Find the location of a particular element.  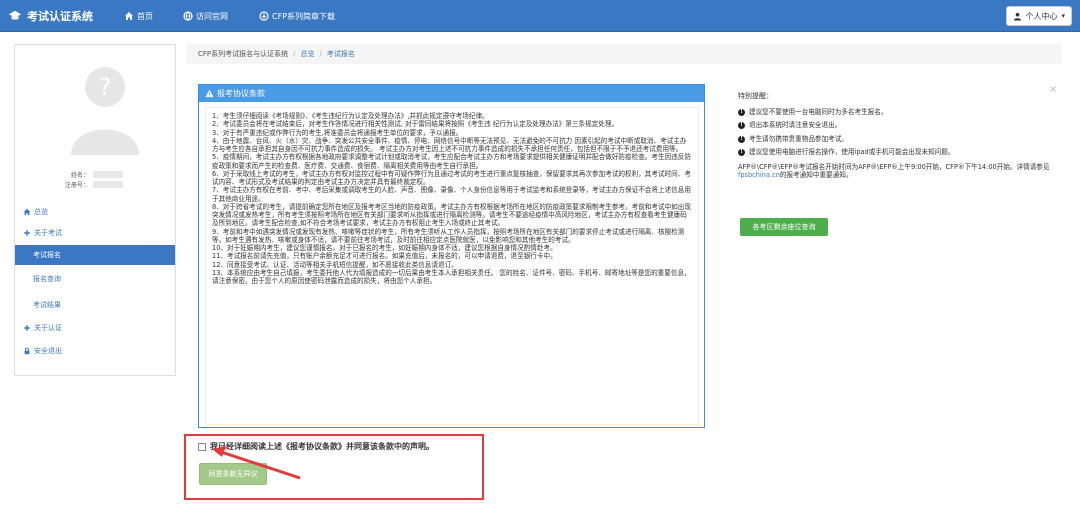

sidebar-item-overview: 总览 is located at coordinates (95, 212).